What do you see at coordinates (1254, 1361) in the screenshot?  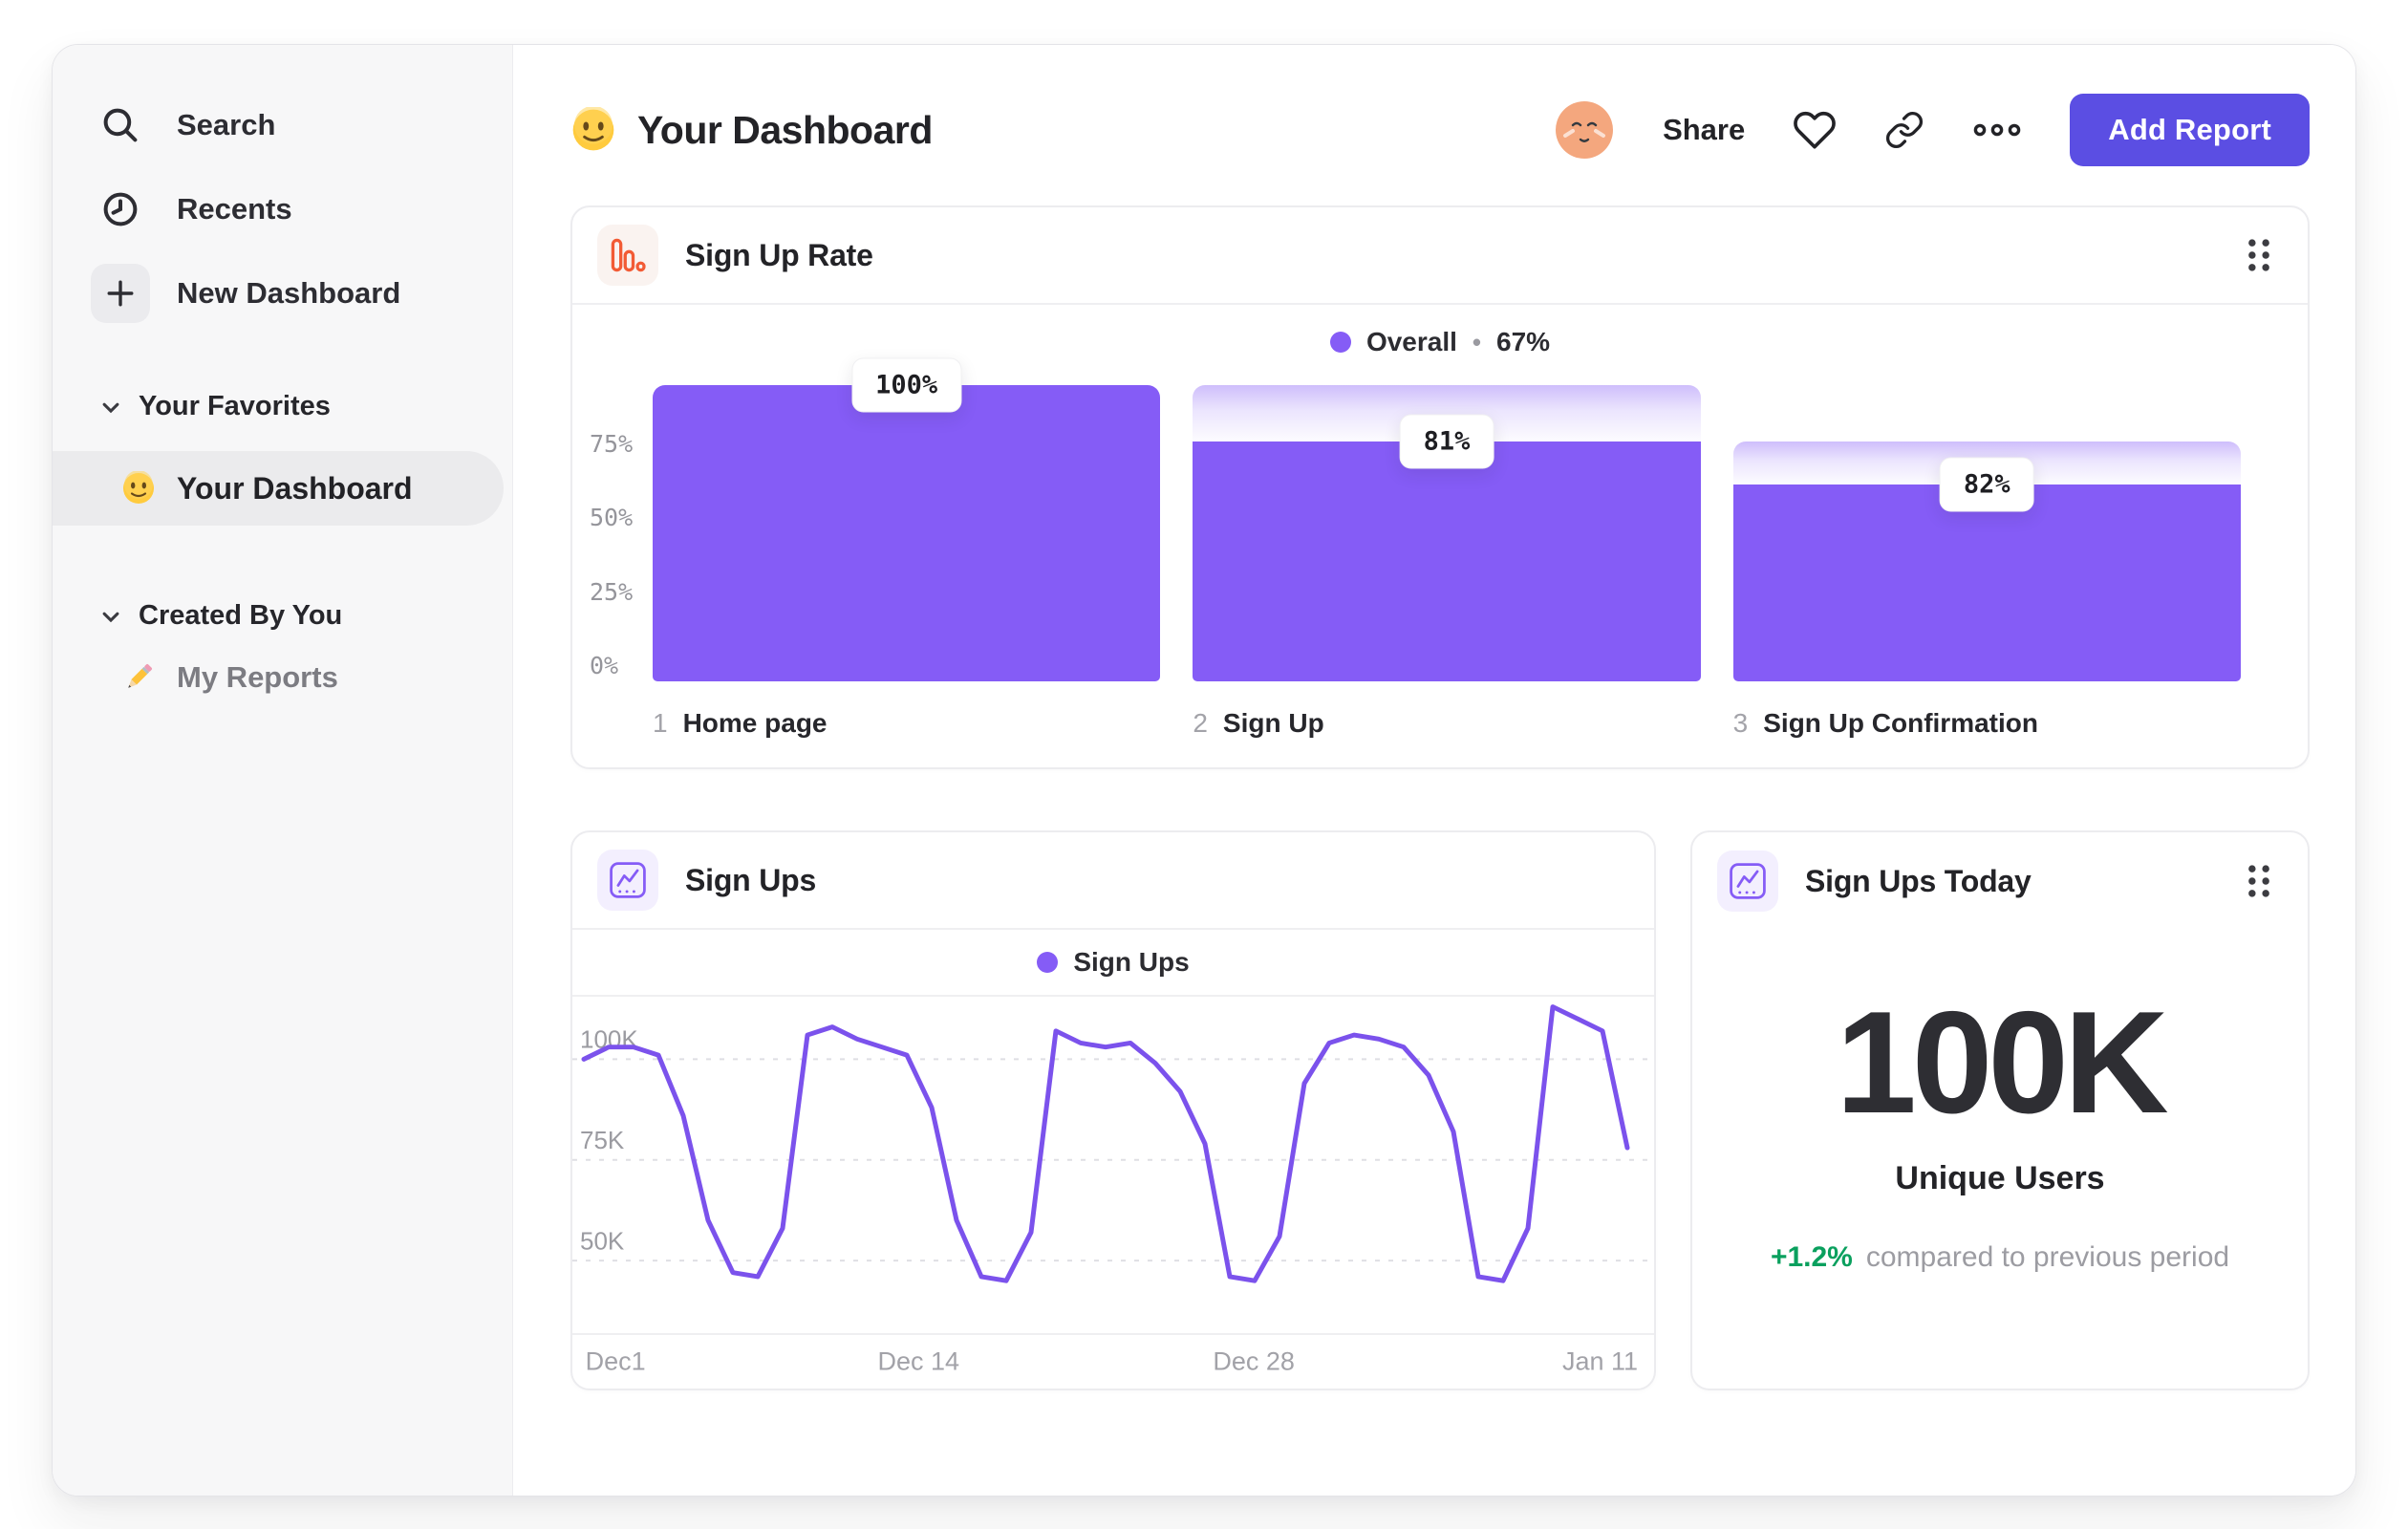 I see `line-x-tick: Dec 28` at bounding box center [1254, 1361].